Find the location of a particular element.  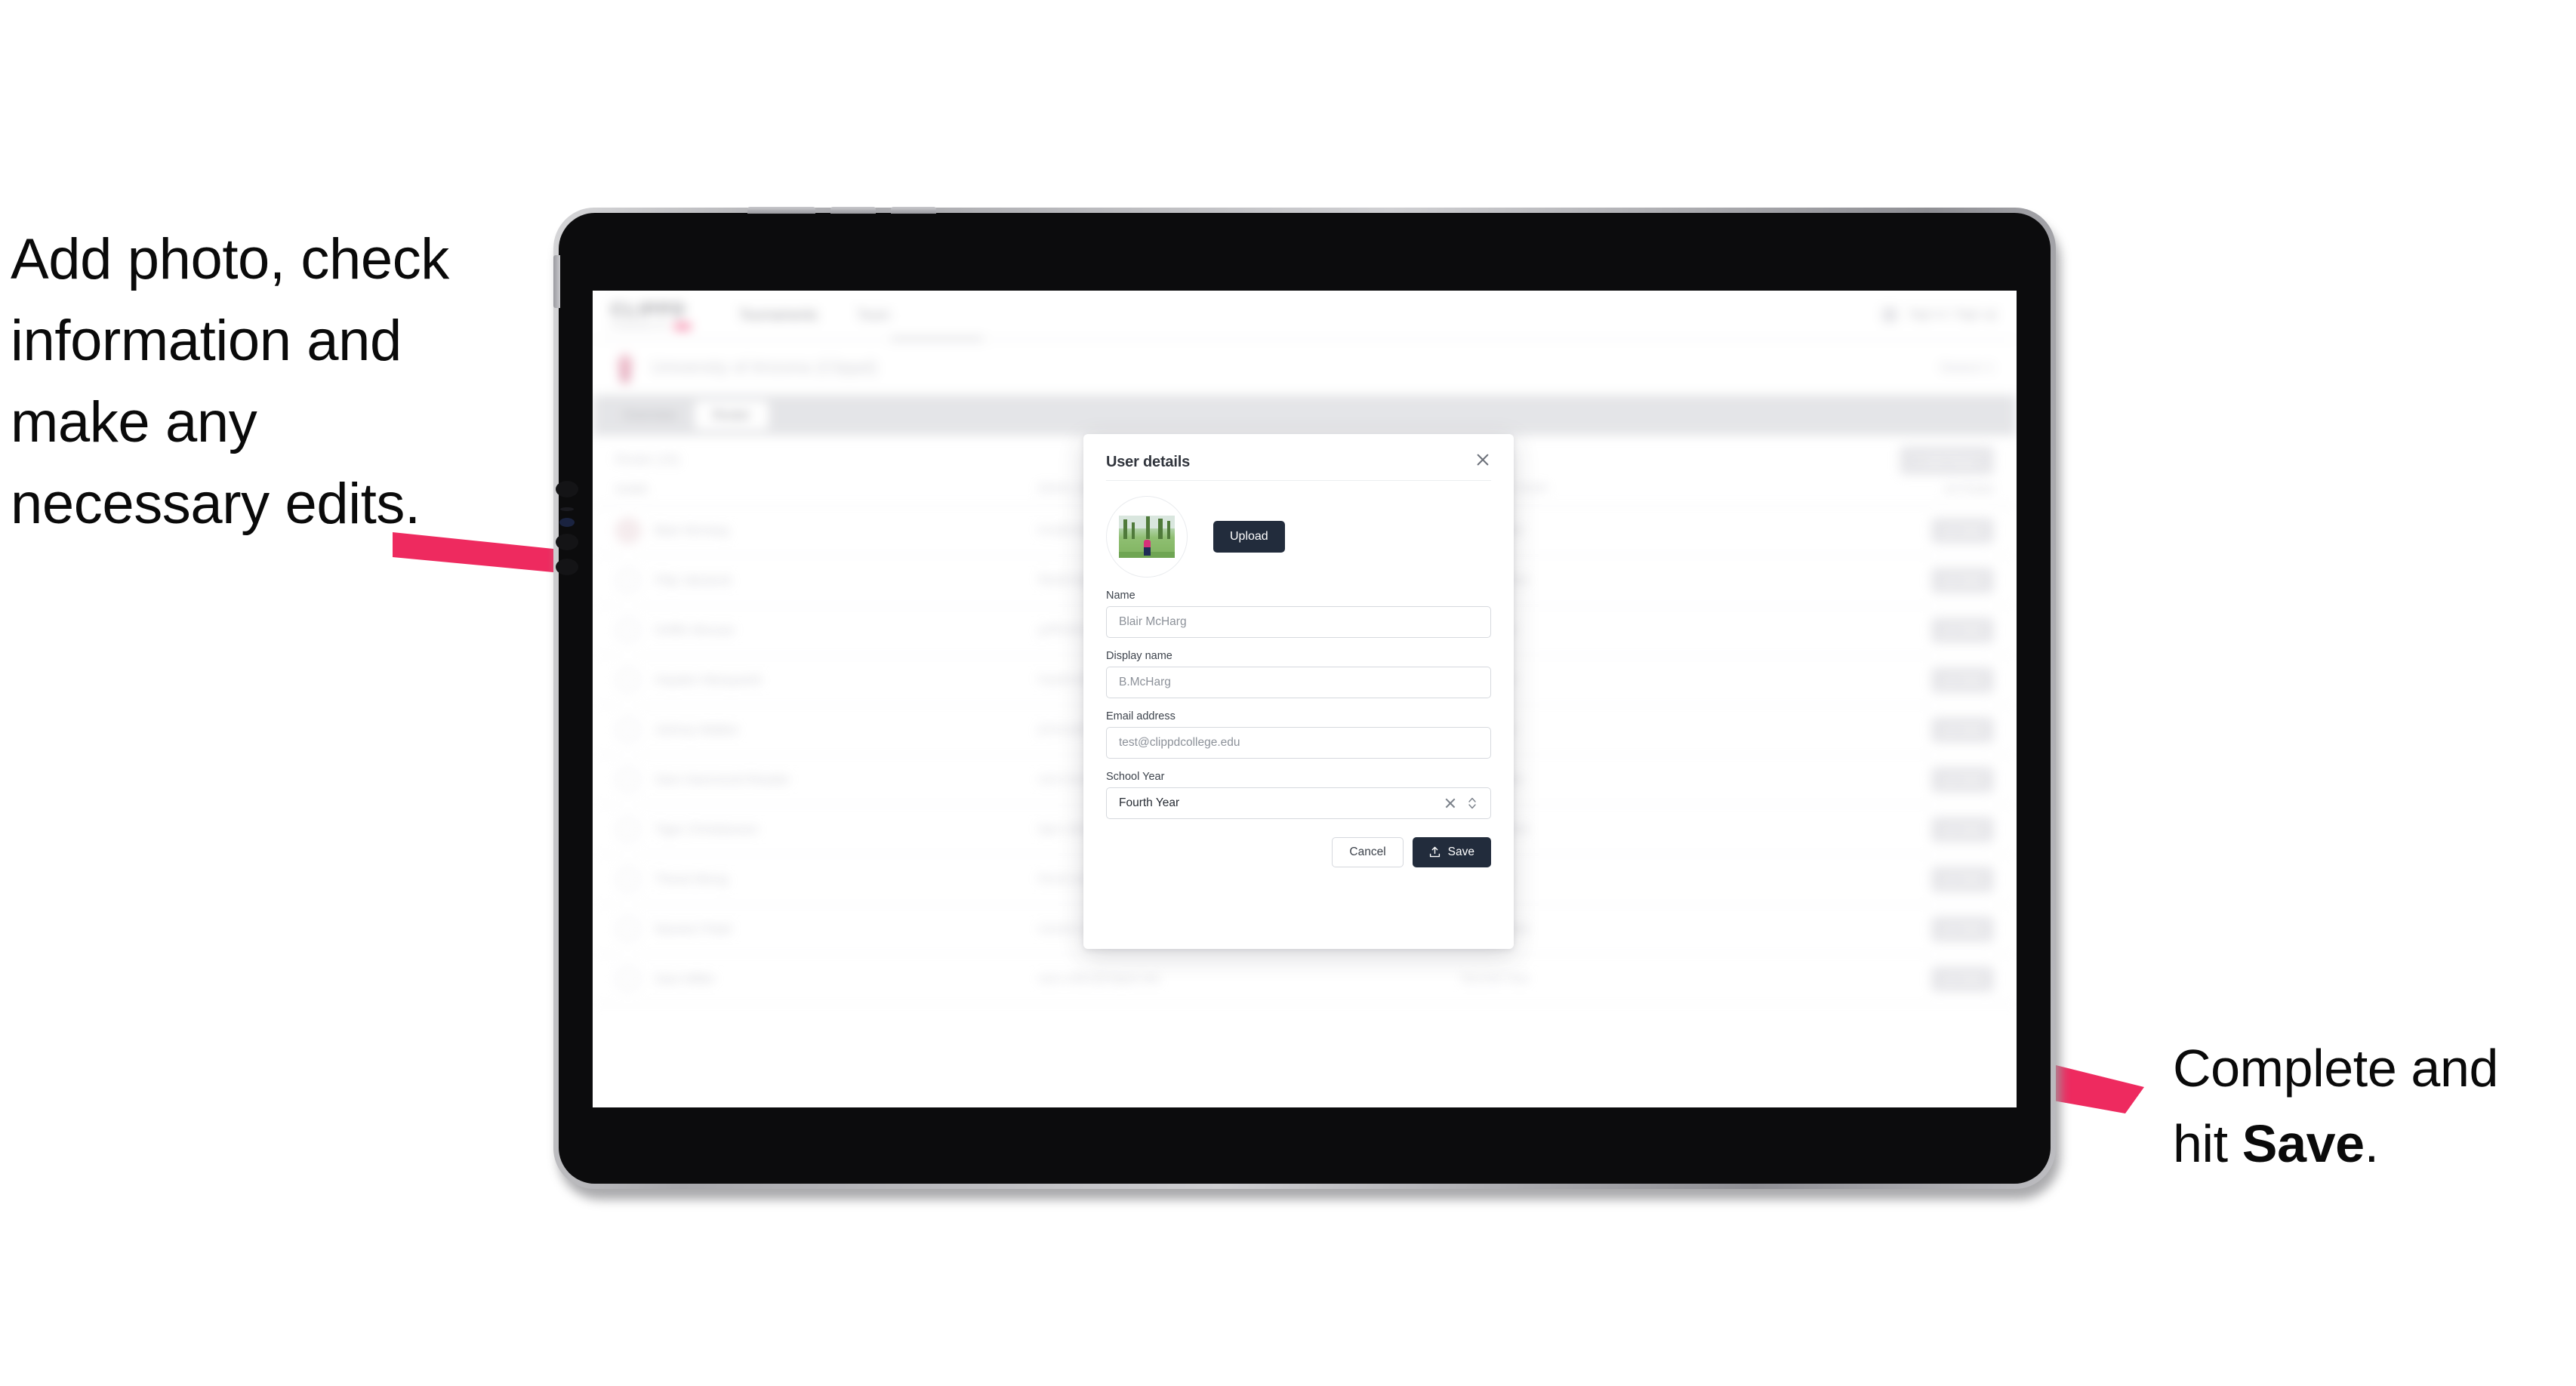

row-name-label: Tiger Christiansen is located at coordinates (707, 829).